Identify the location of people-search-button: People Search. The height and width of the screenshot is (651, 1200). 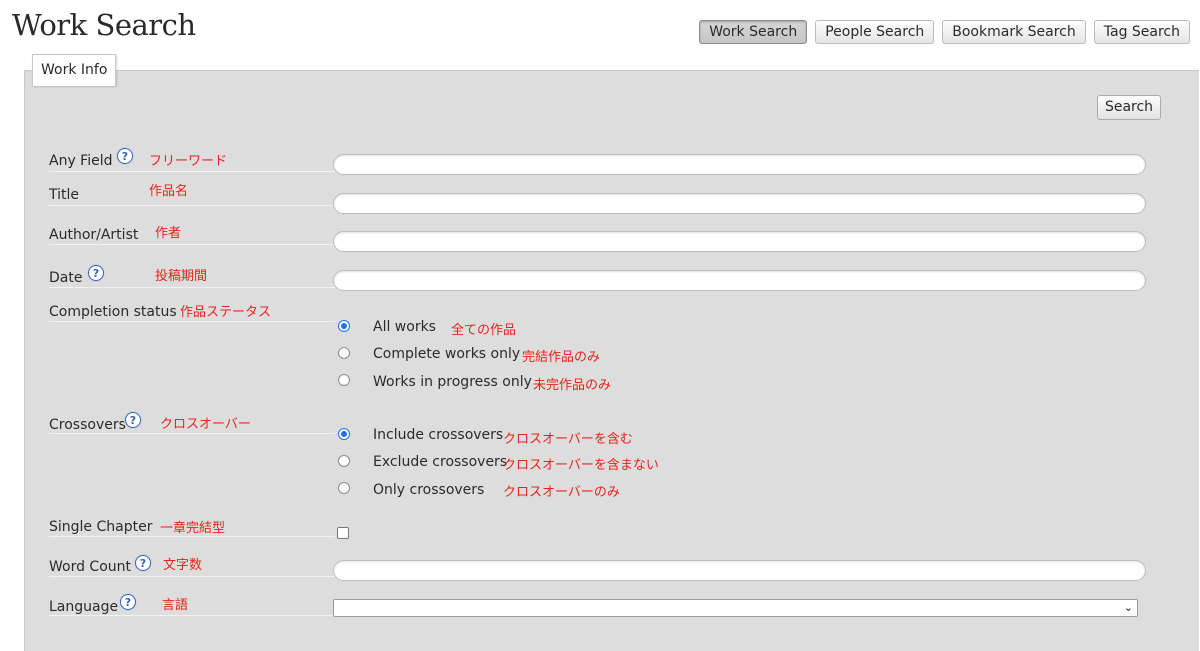
(875, 32).